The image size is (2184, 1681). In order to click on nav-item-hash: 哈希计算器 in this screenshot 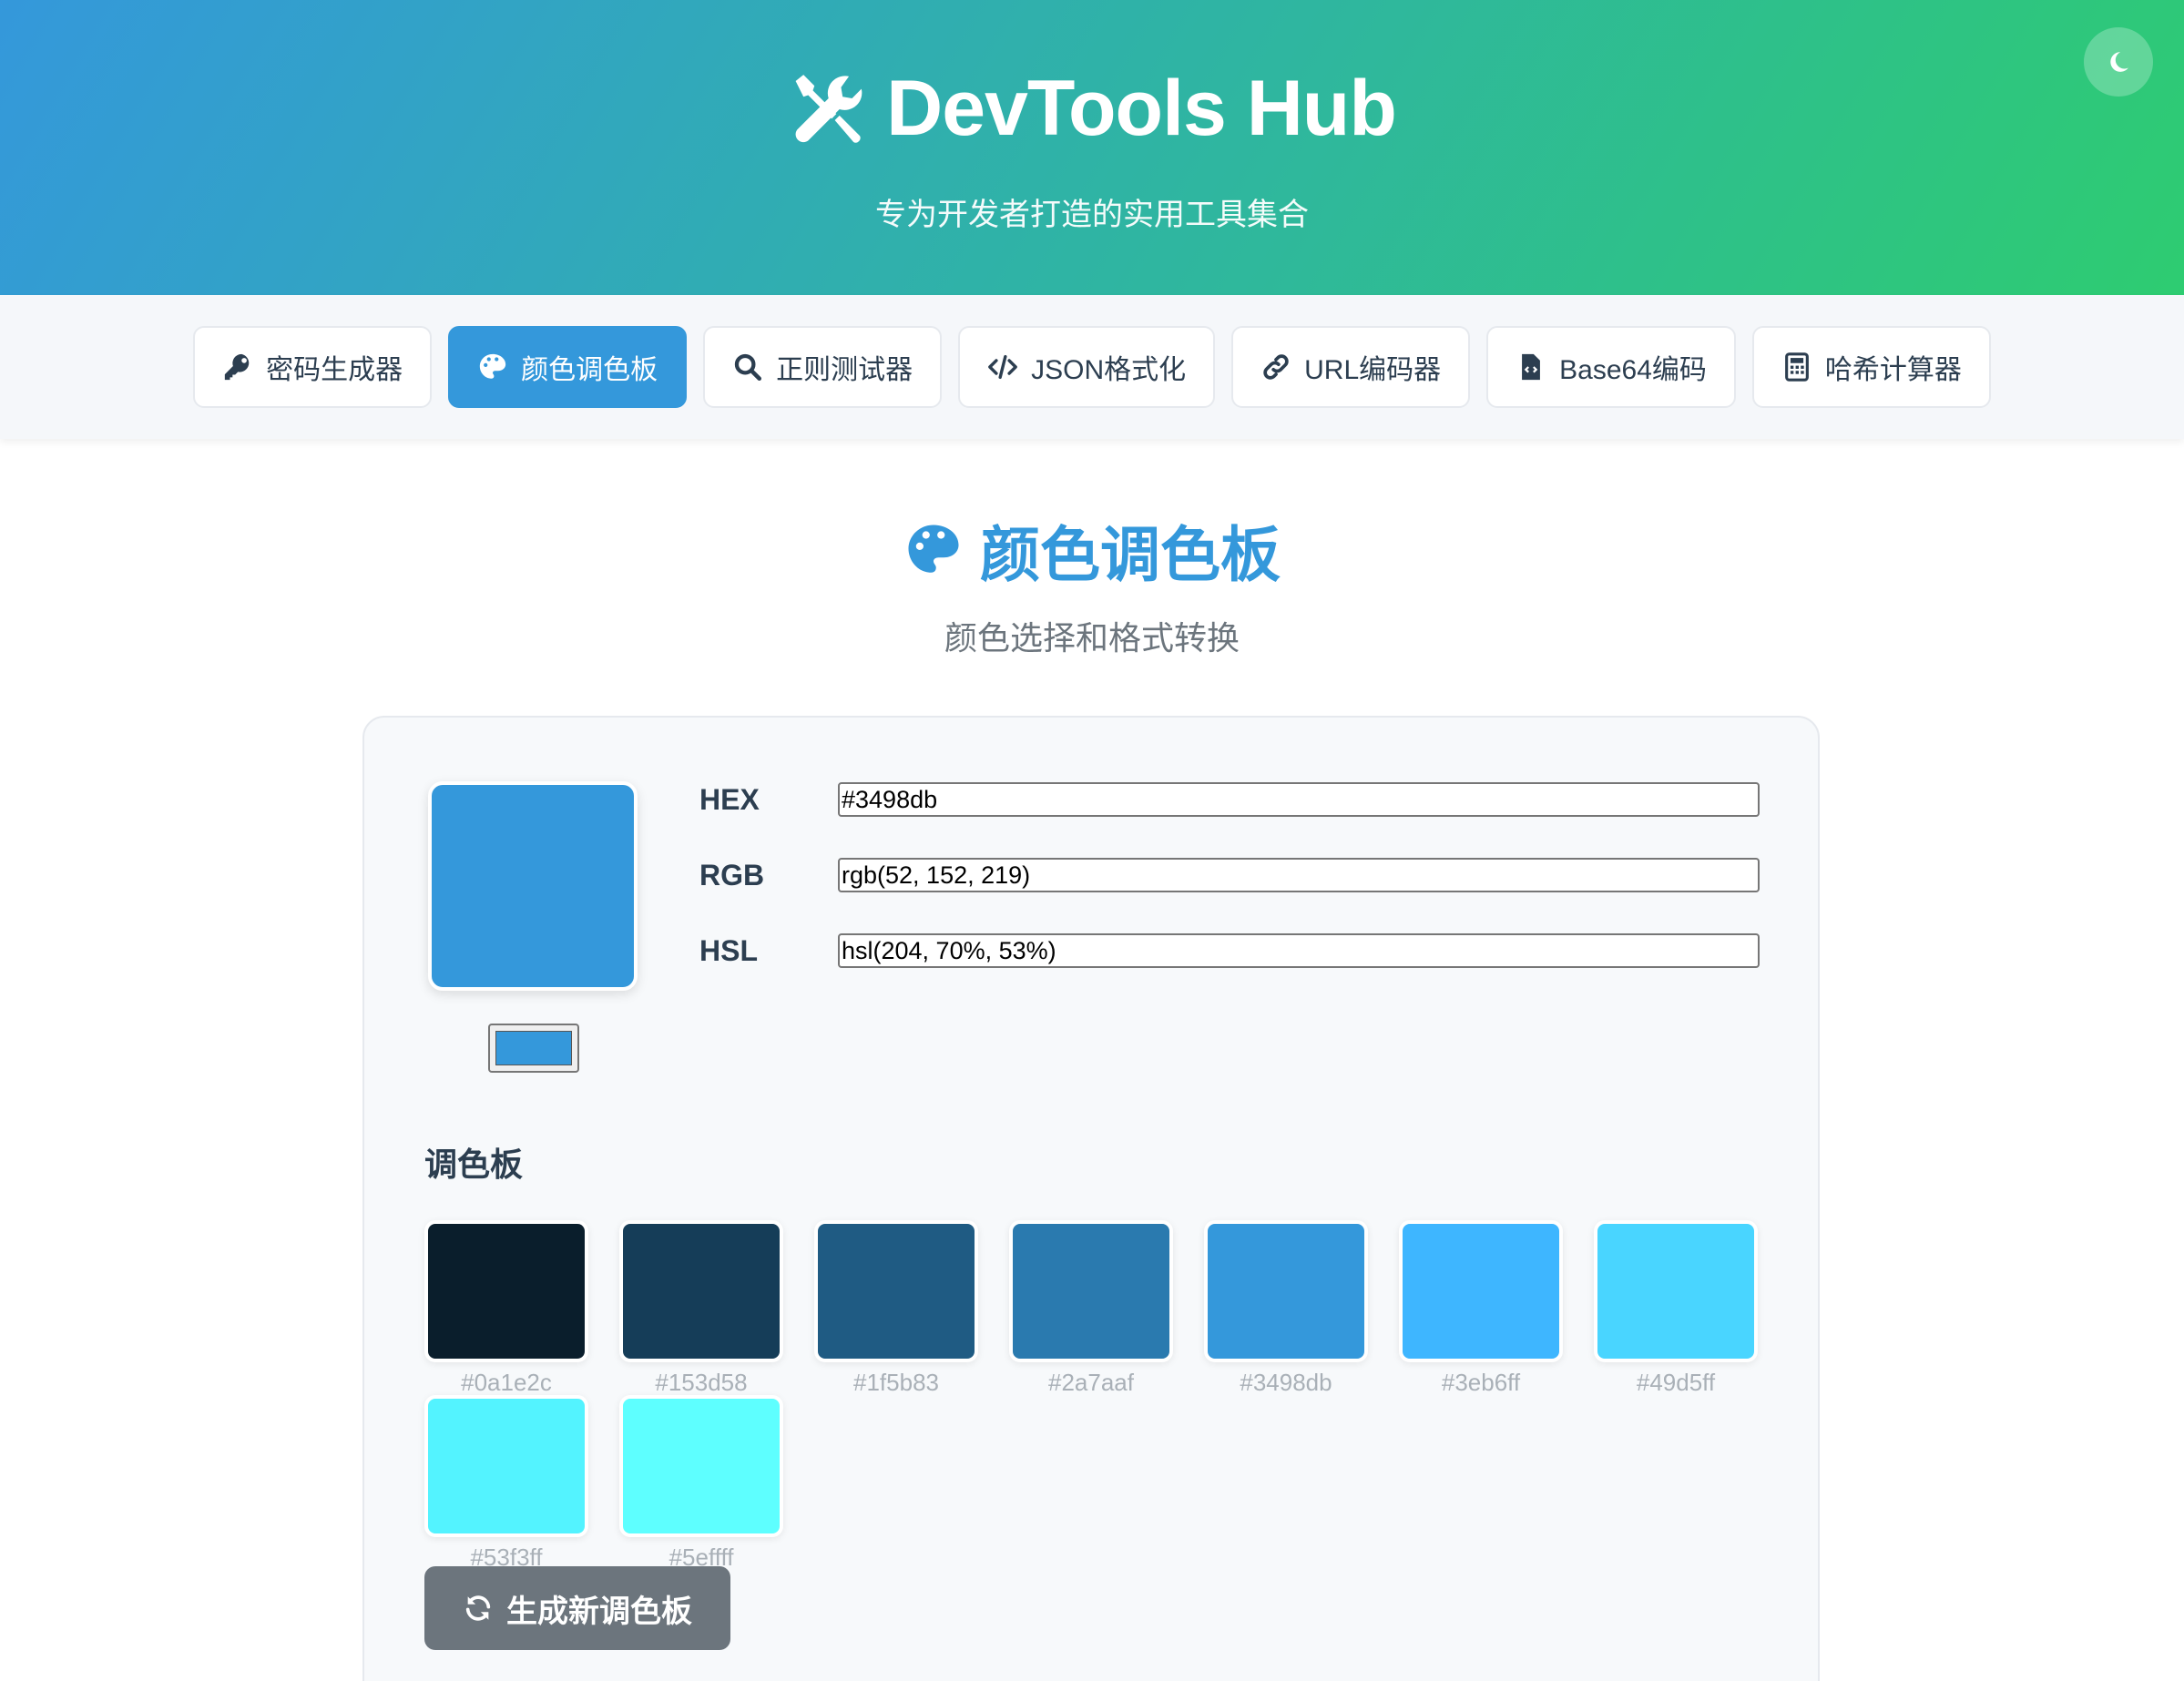, I will do `click(1871, 367)`.